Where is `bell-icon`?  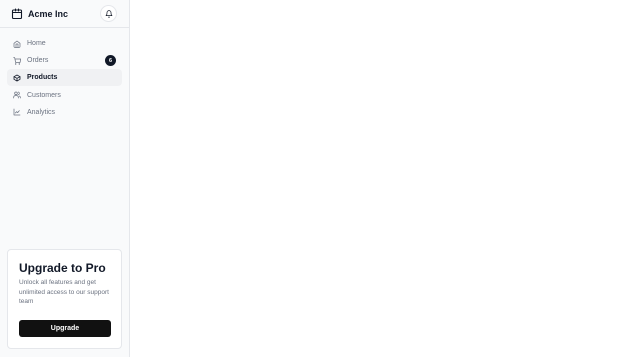 bell-icon is located at coordinates (109, 13).